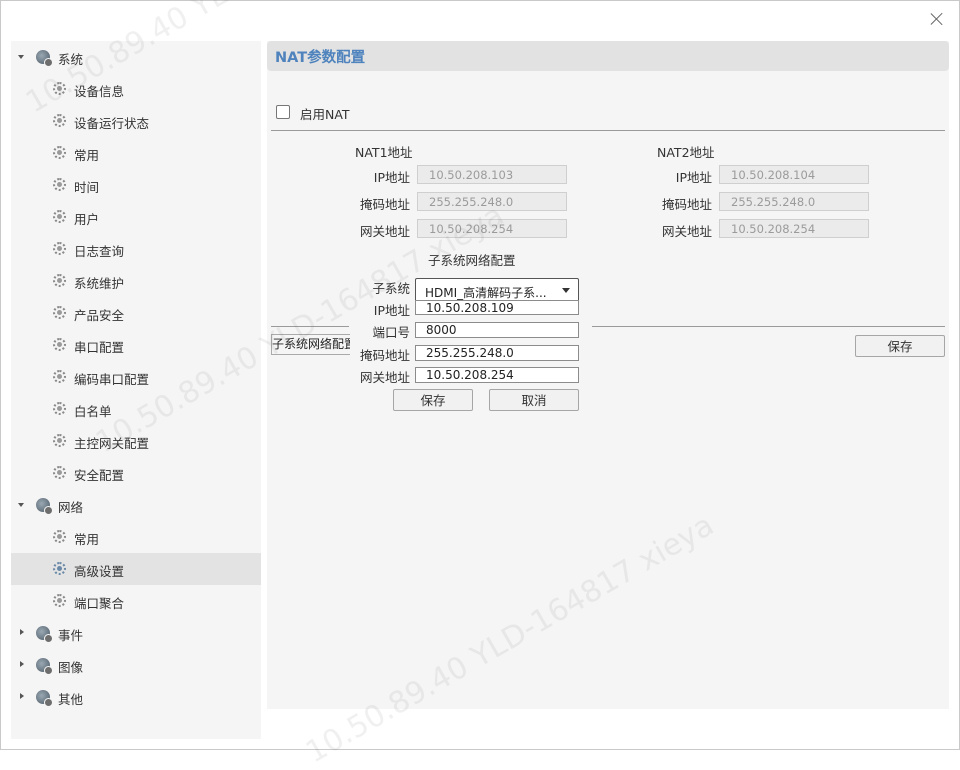  I want to click on sidebar-item-network-common: 常用, so click(136, 537).